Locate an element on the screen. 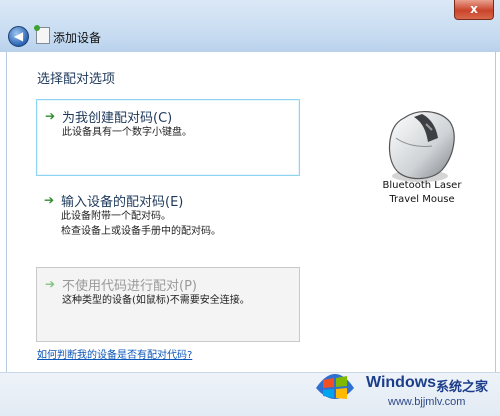 This screenshot has width=500, height=416. back-button: ◀ is located at coordinates (18, 36).